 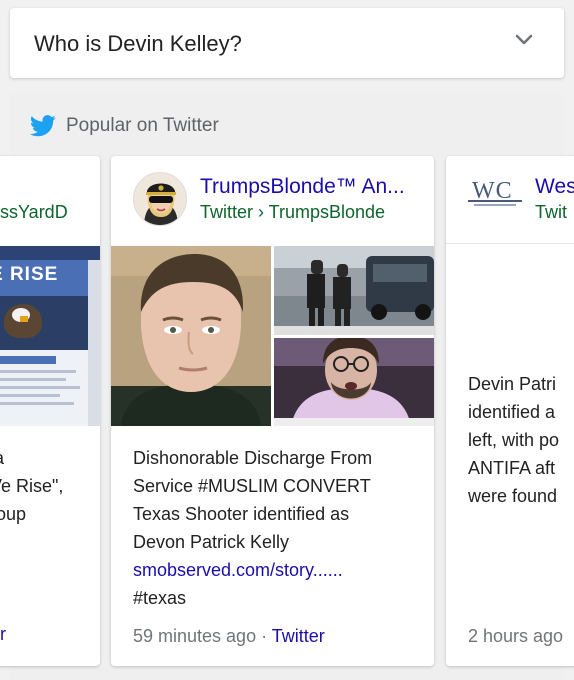 What do you see at coordinates (292, 212) in the screenshot?
I see `tweet-handle: Twitter › TrumpsBlonde` at bounding box center [292, 212].